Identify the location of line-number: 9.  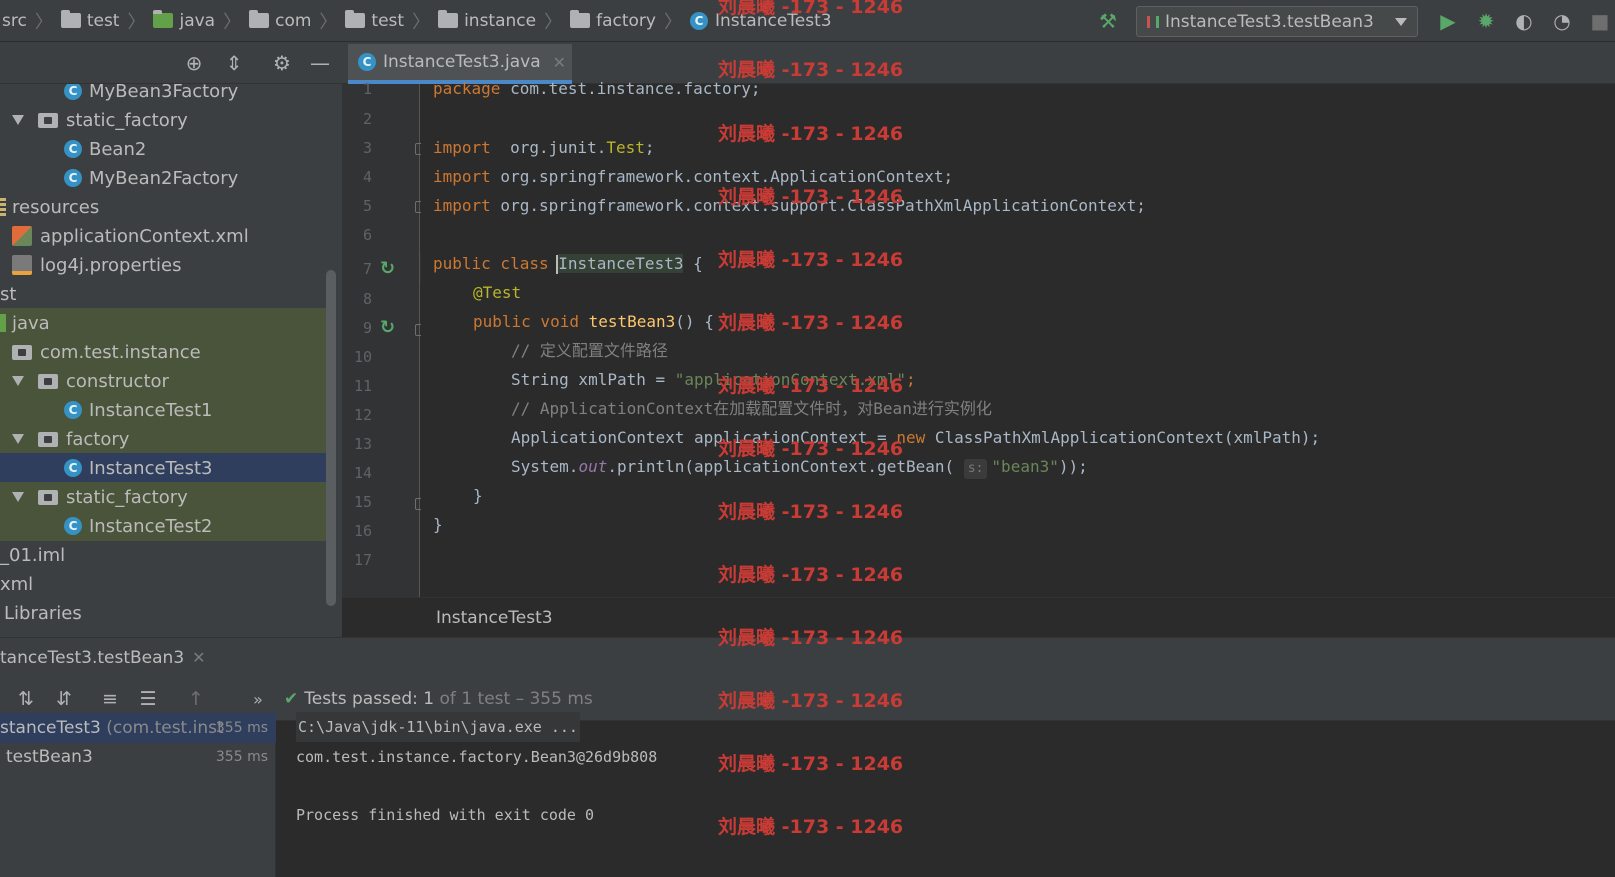
(367, 328).